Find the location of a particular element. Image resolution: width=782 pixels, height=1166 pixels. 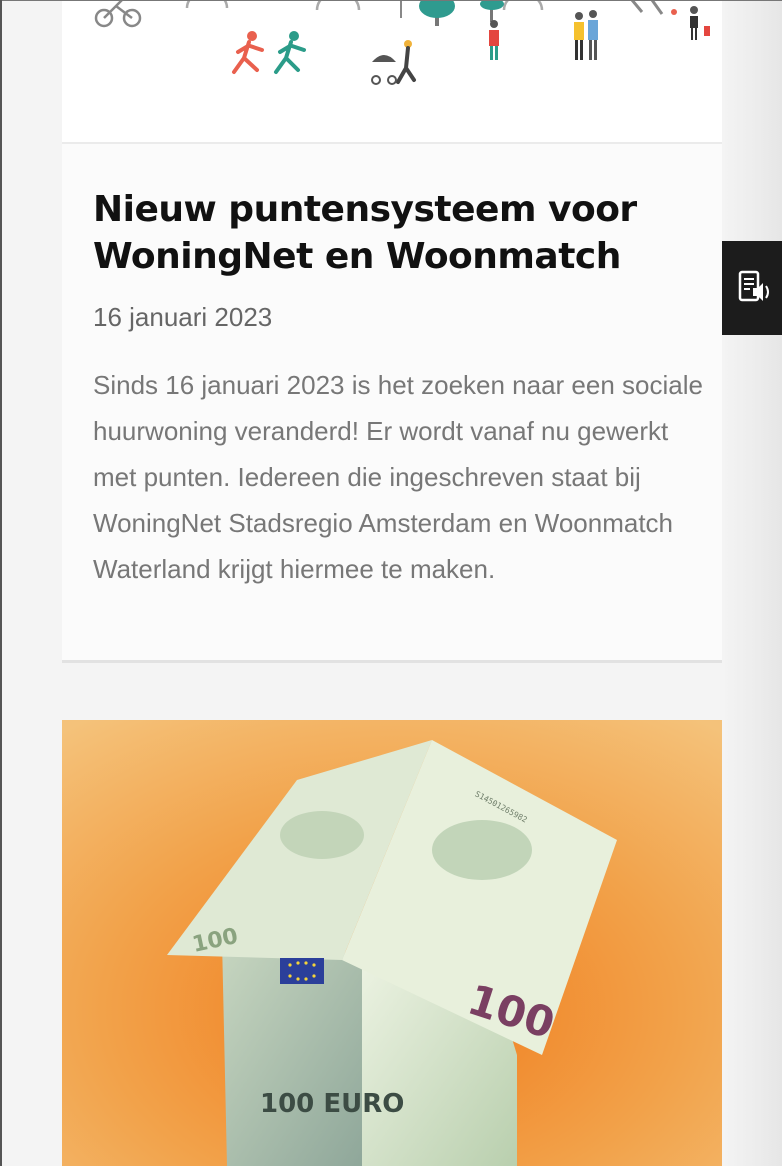

runner-figures is located at coordinates (269, 52).